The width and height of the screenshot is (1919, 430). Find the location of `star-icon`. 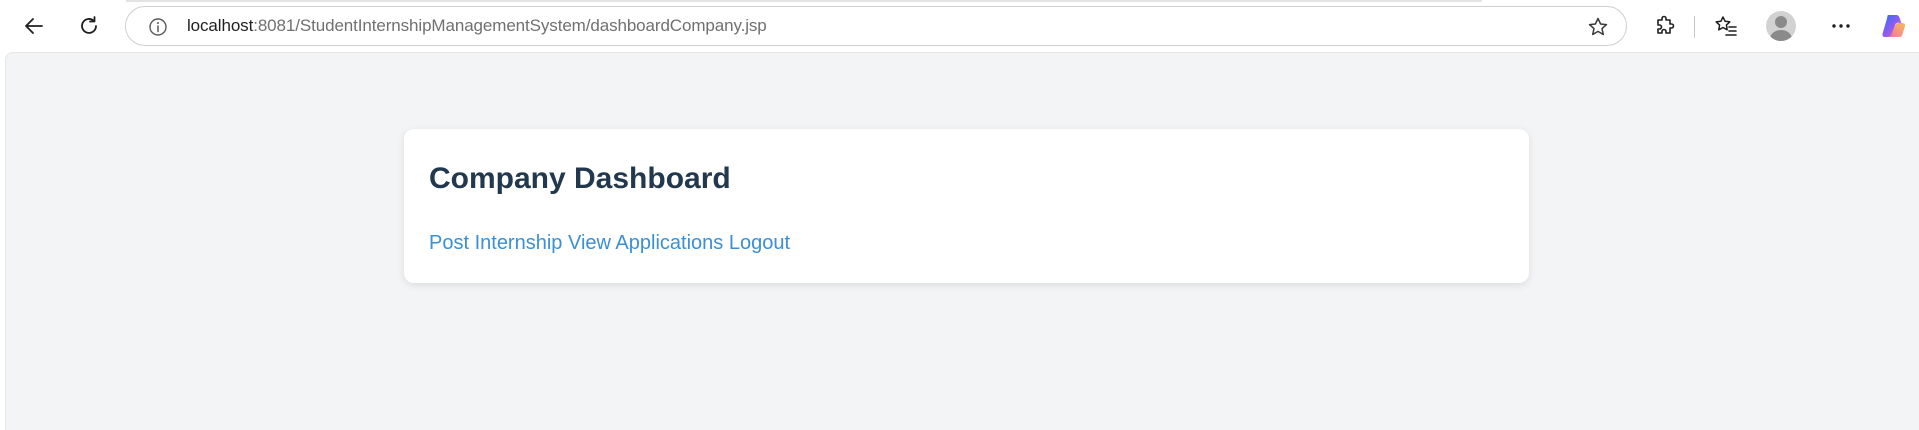

star-icon is located at coordinates (1598, 26).